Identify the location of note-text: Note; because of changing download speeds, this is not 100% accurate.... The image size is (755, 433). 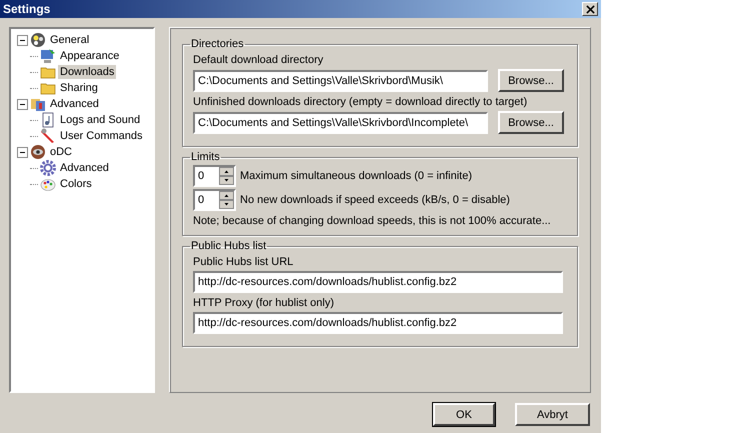
(372, 221).